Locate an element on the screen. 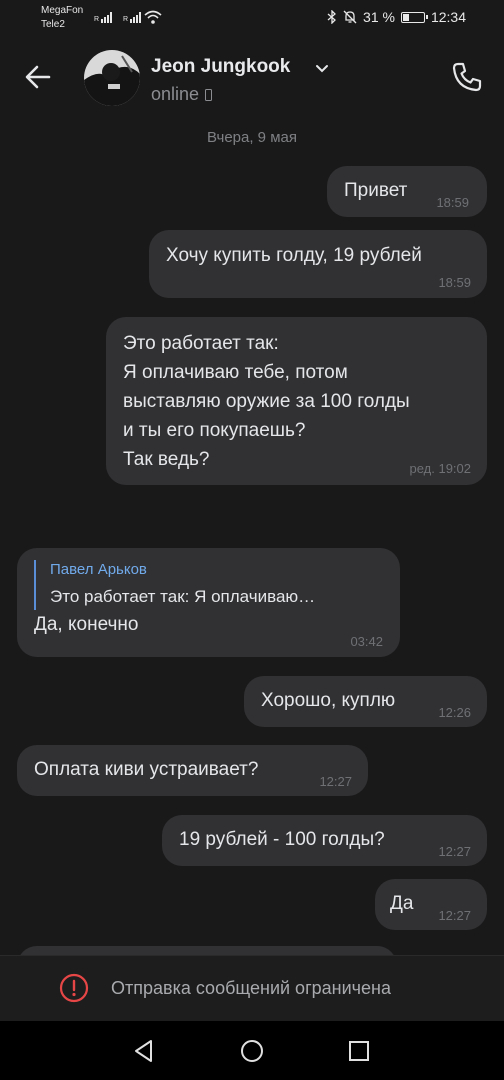  message-time: ред. 19:02 is located at coordinates (440, 468).